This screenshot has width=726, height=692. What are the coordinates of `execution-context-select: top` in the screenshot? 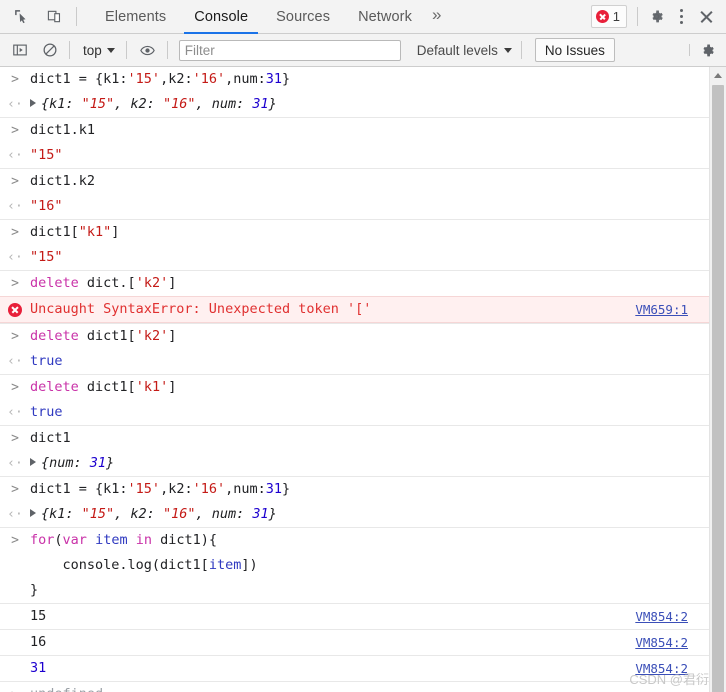 It's located at (99, 50).